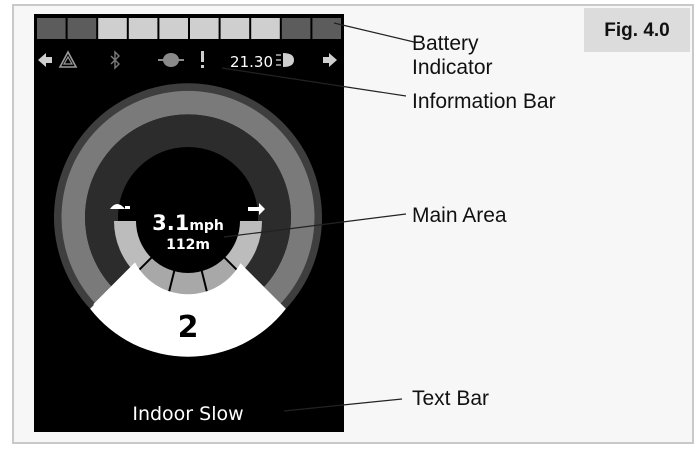 The width and height of the screenshot is (700, 451). Describe the element at coordinates (374, 32) in the screenshot. I see `battery-leader` at that location.